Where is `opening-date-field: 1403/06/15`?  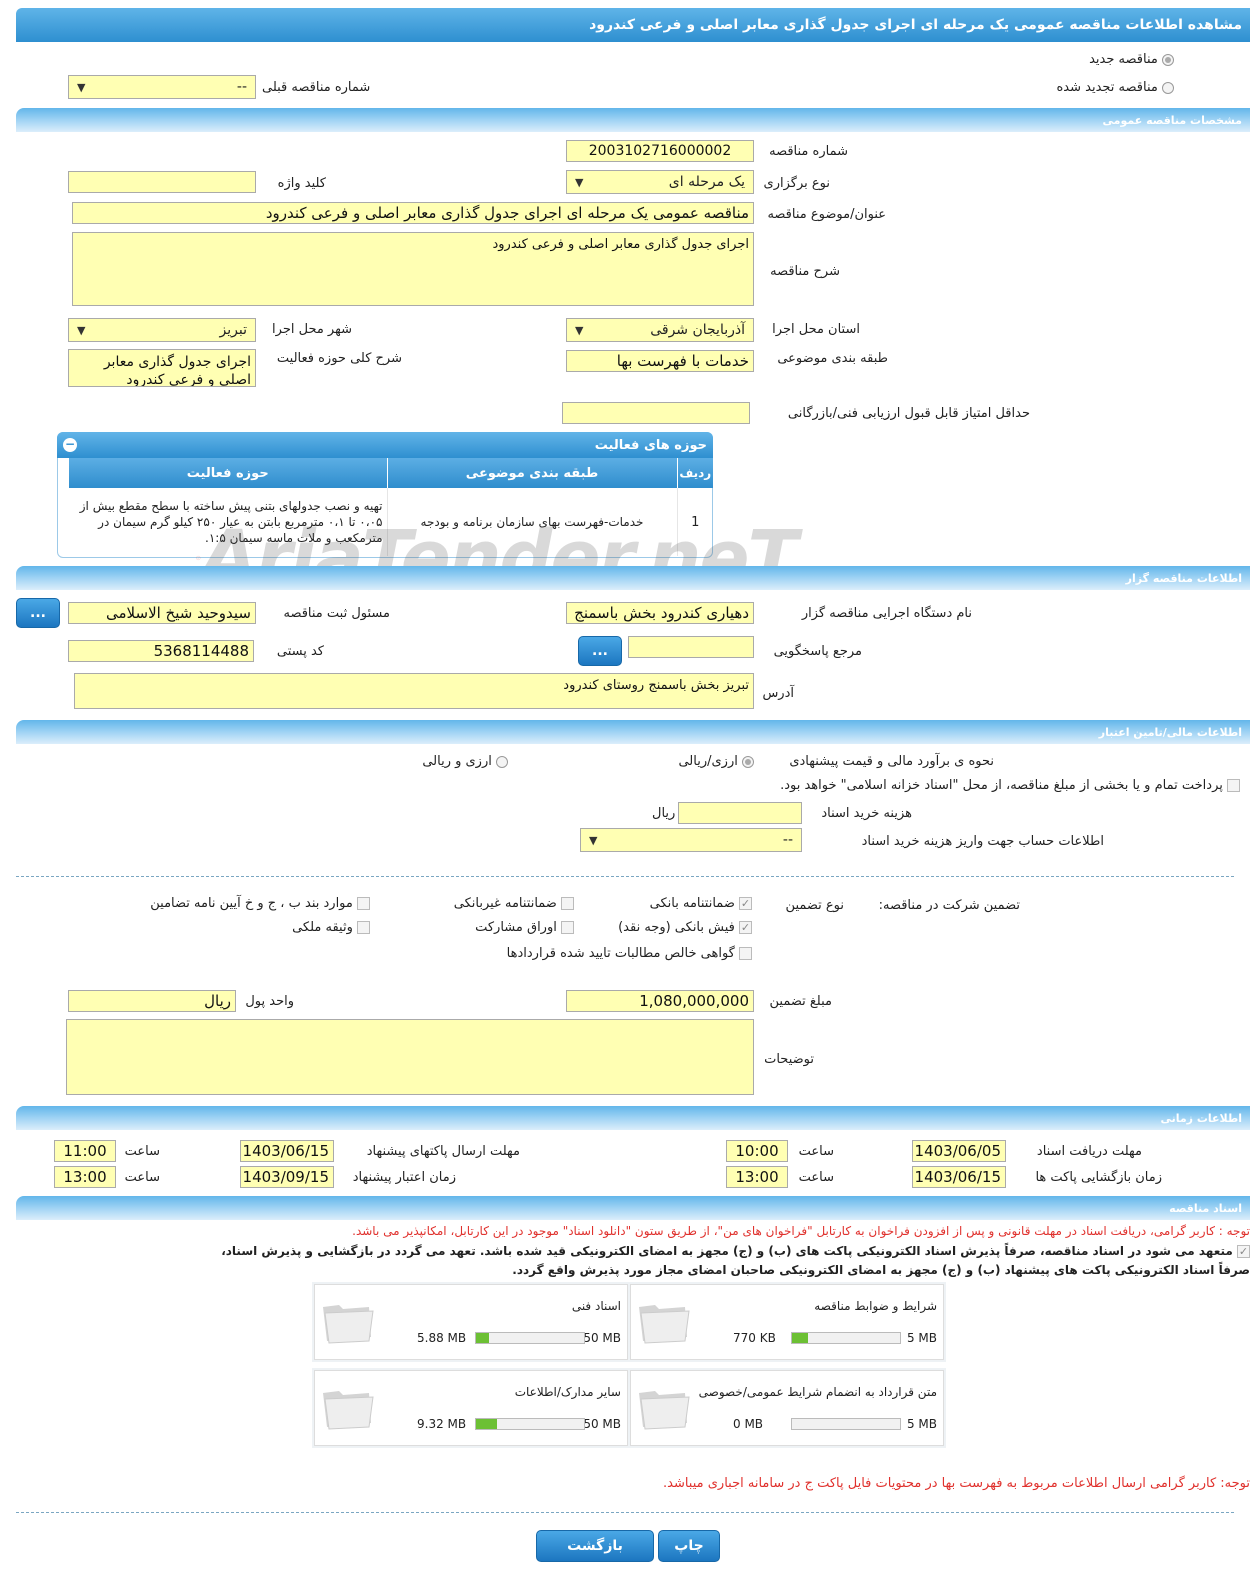
opening-date-field: 1403/06/15 is located at coordinates (959, 1177).